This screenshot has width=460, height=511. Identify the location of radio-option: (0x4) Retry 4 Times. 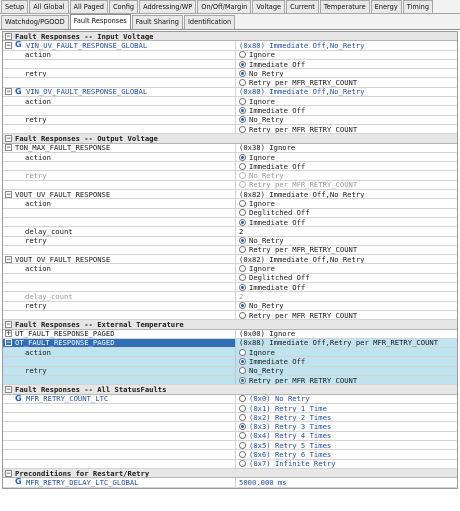
(346, 436).